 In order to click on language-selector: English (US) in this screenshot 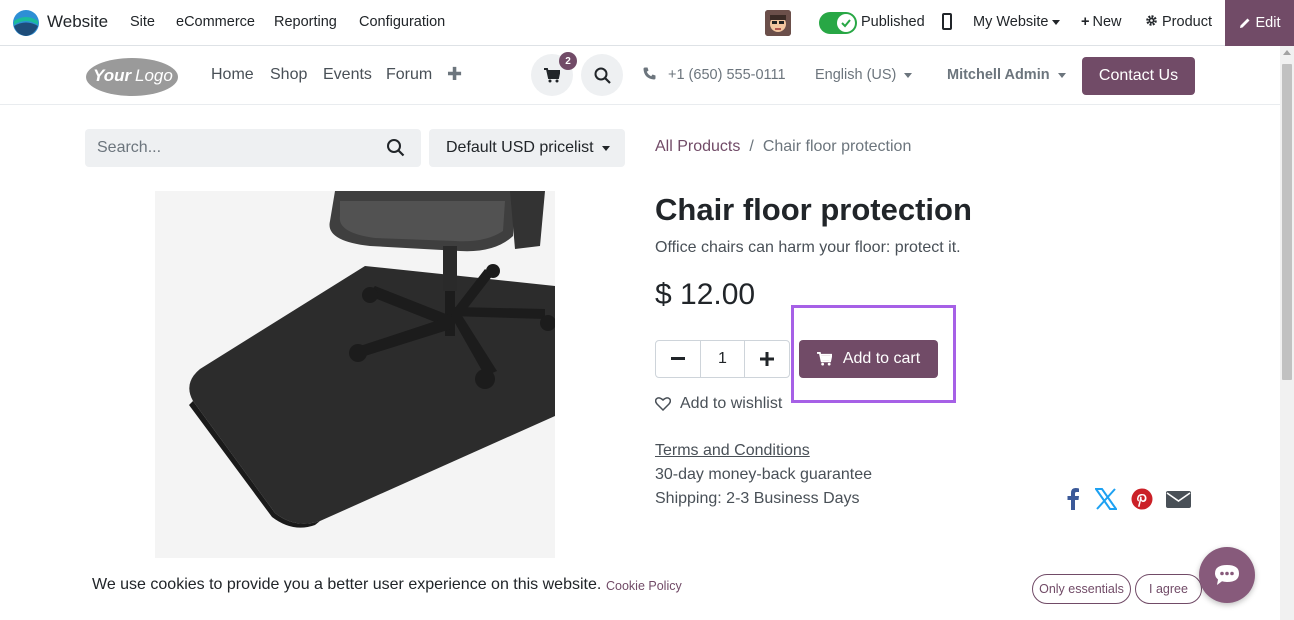, I will do `click(864, 75)`.